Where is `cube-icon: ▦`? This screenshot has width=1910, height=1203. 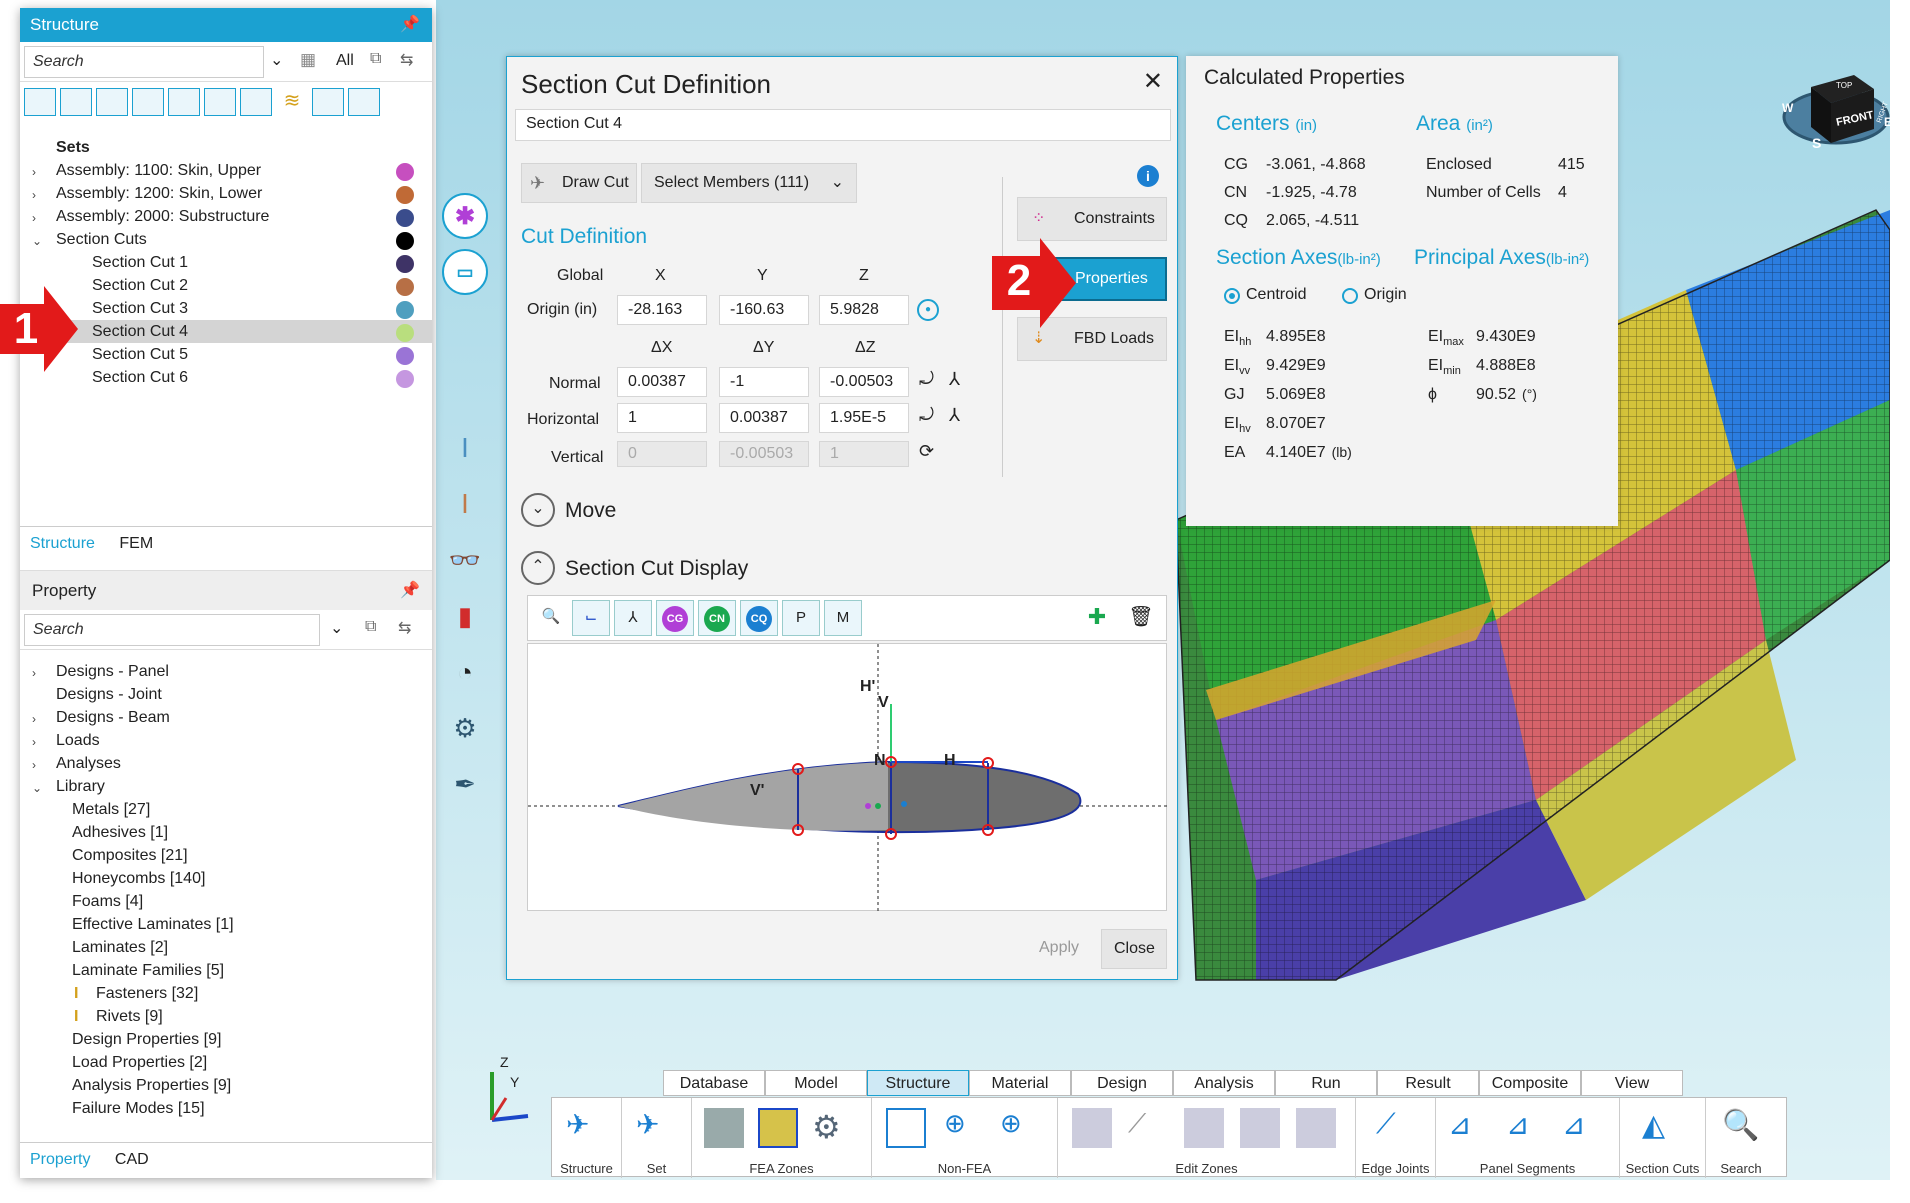
cube-icon: ▦ is located at coordinates (308, 60).